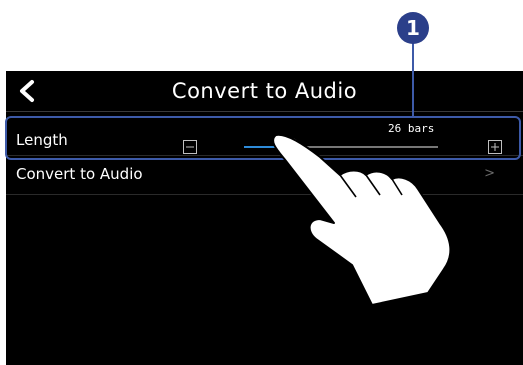 This screenshot has height=365, width=523. What do you see at coordinates (413, 78) in the screenshot?
I see `callout-line` at bounding box center [413, 78].